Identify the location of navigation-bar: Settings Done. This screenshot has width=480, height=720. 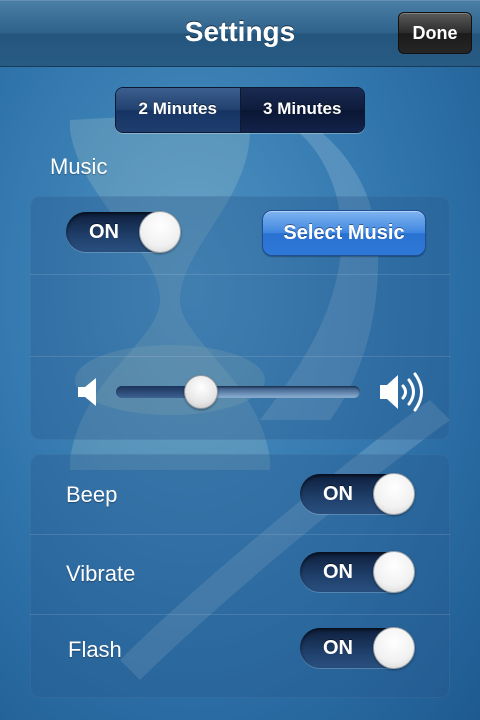
(240, 33).